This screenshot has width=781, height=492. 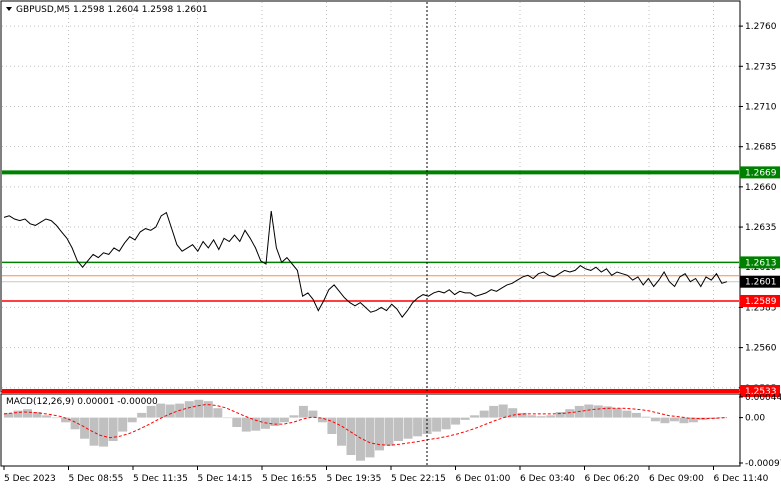 I want to click on time-tick-label: 5 Dec 08:55, so click(x=96, y=479).